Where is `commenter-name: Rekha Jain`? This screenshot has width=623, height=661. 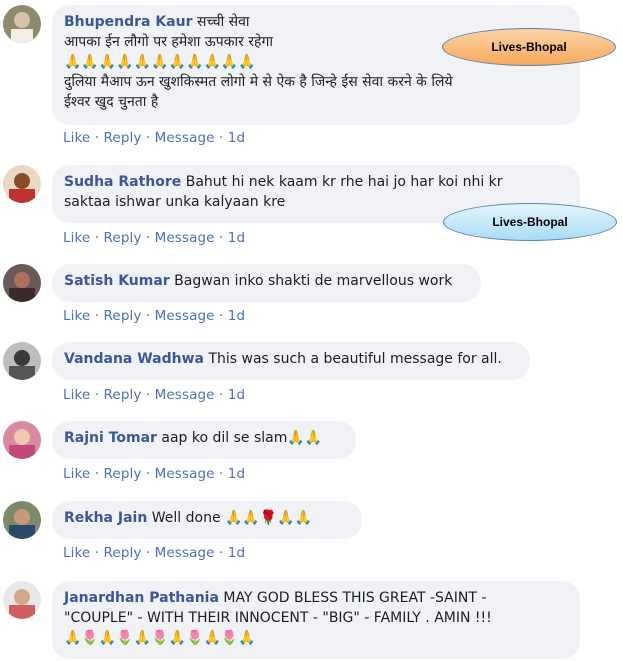
commenter-name: Rekha Jain is located at coordinates (105, 518).